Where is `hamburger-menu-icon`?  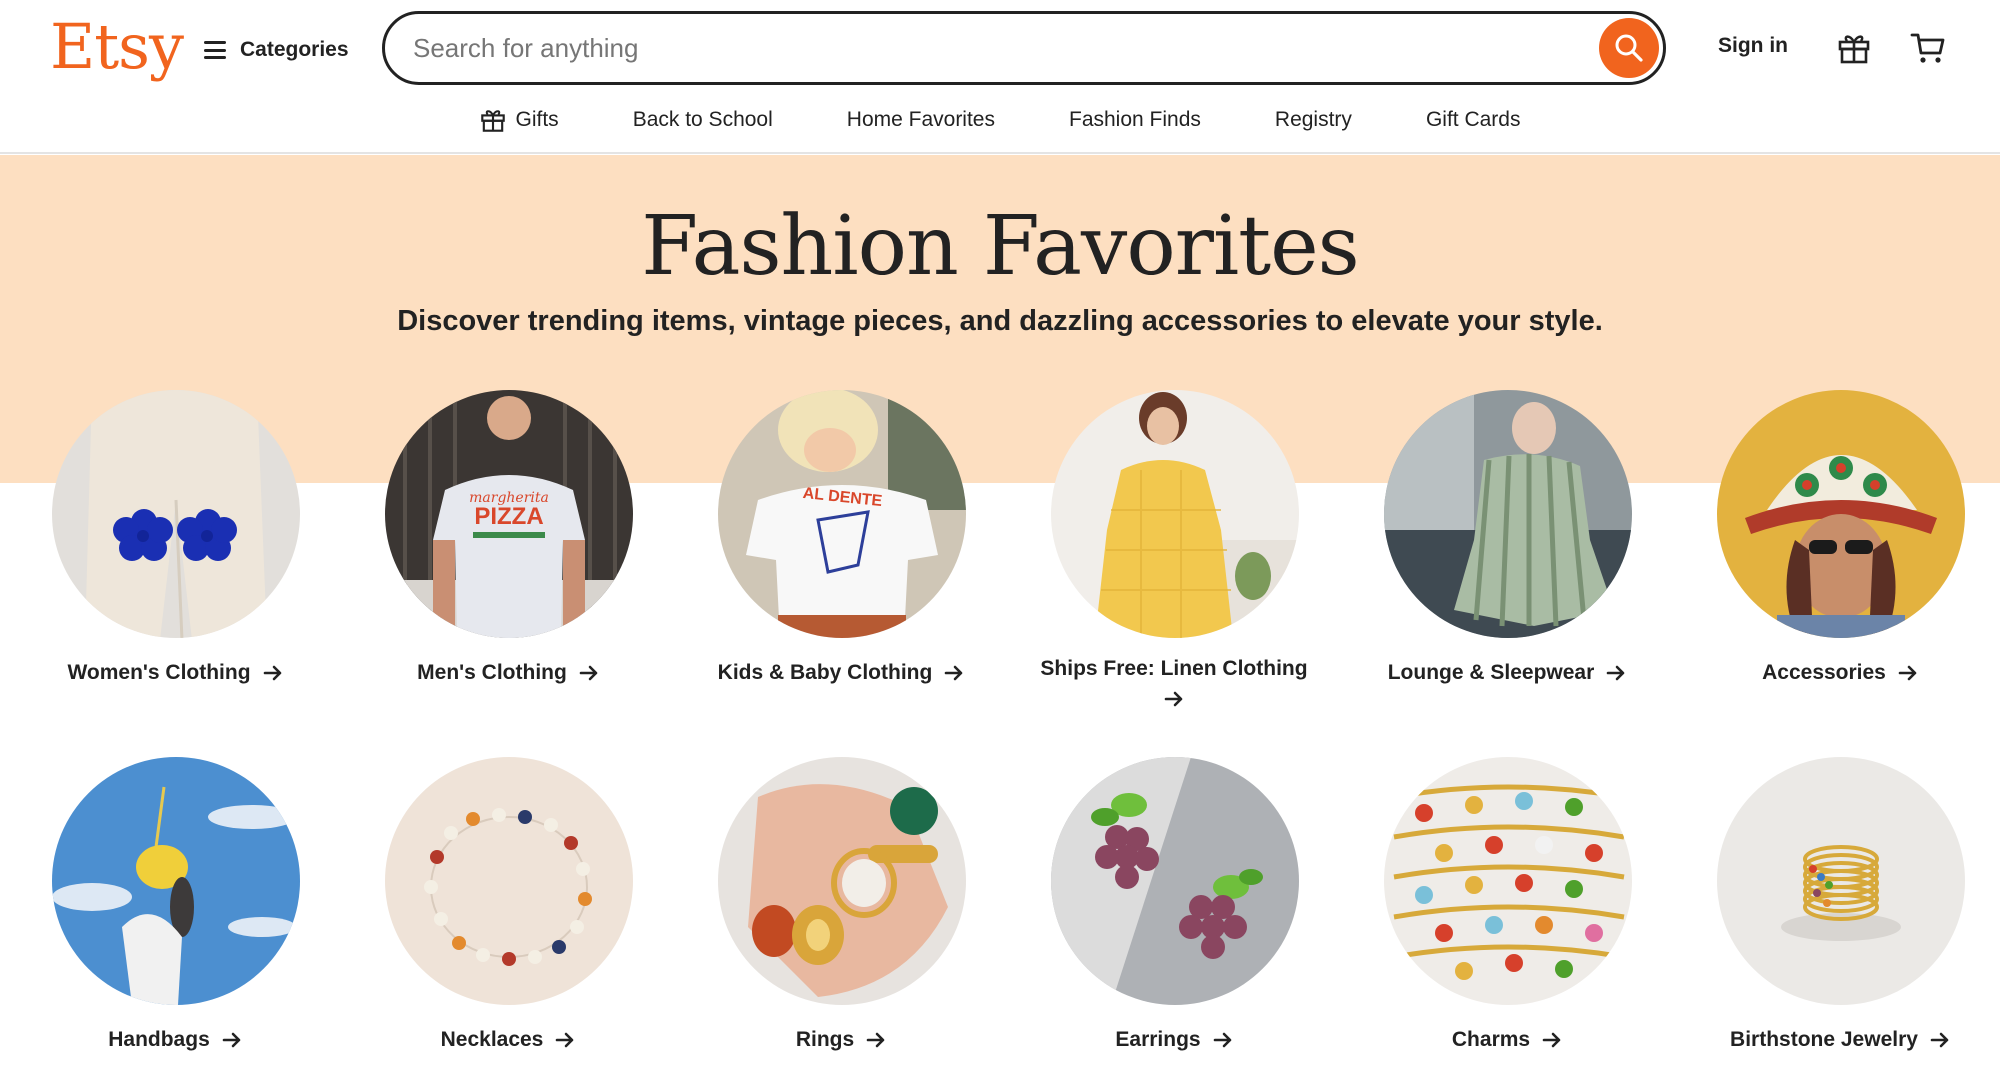 hamburger-menu-icon is located at coordinates (215, 50).